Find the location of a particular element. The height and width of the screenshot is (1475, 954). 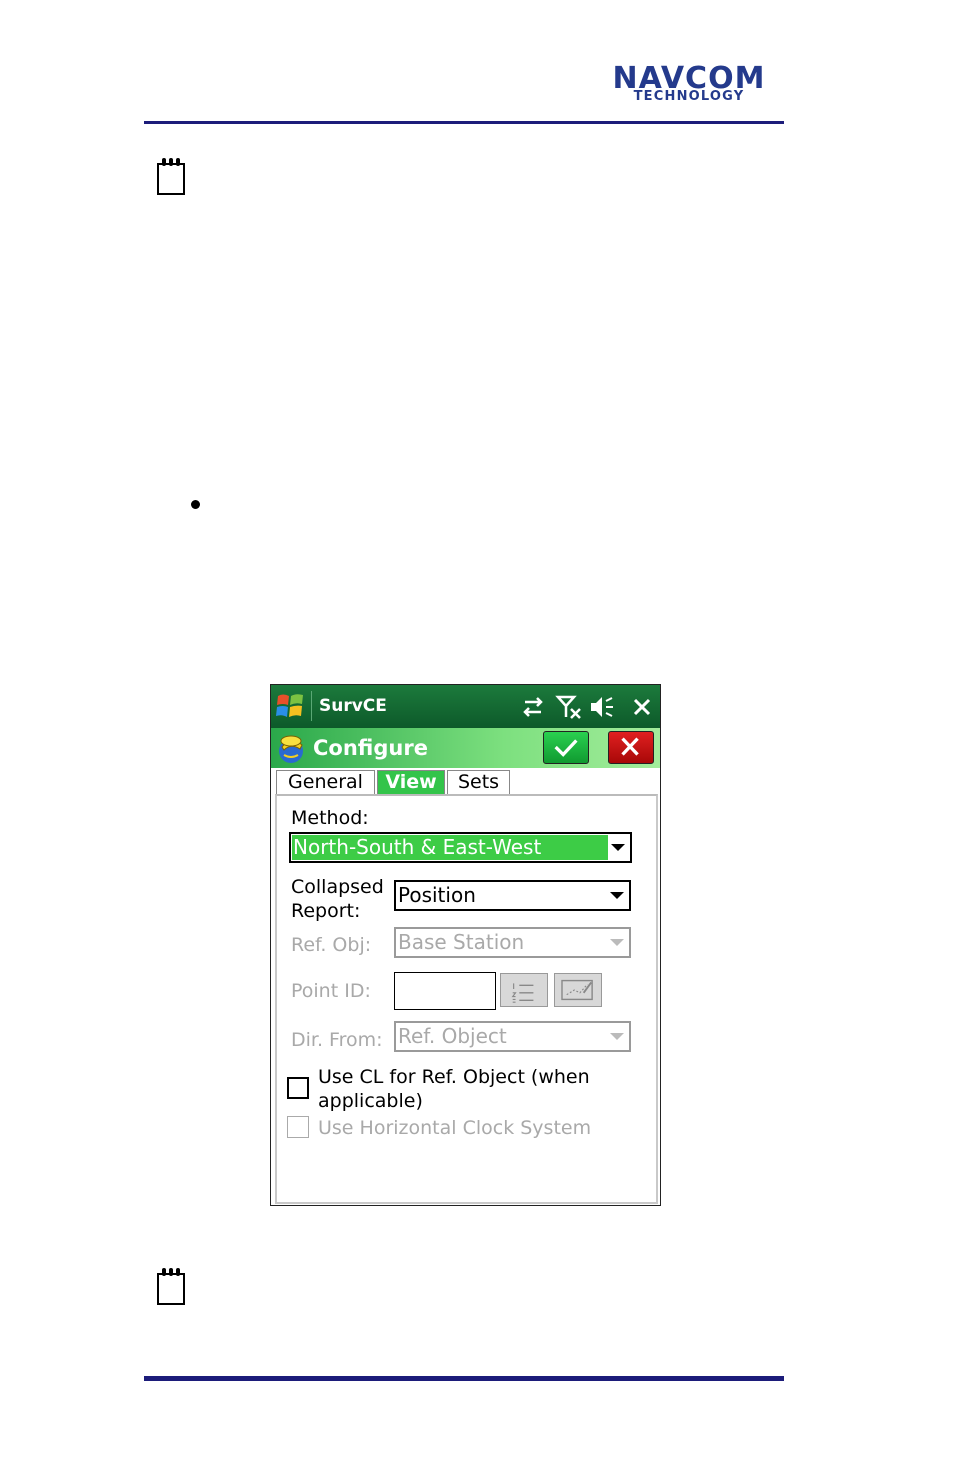

volume-mute-icon is located at coordinates (602, 707).